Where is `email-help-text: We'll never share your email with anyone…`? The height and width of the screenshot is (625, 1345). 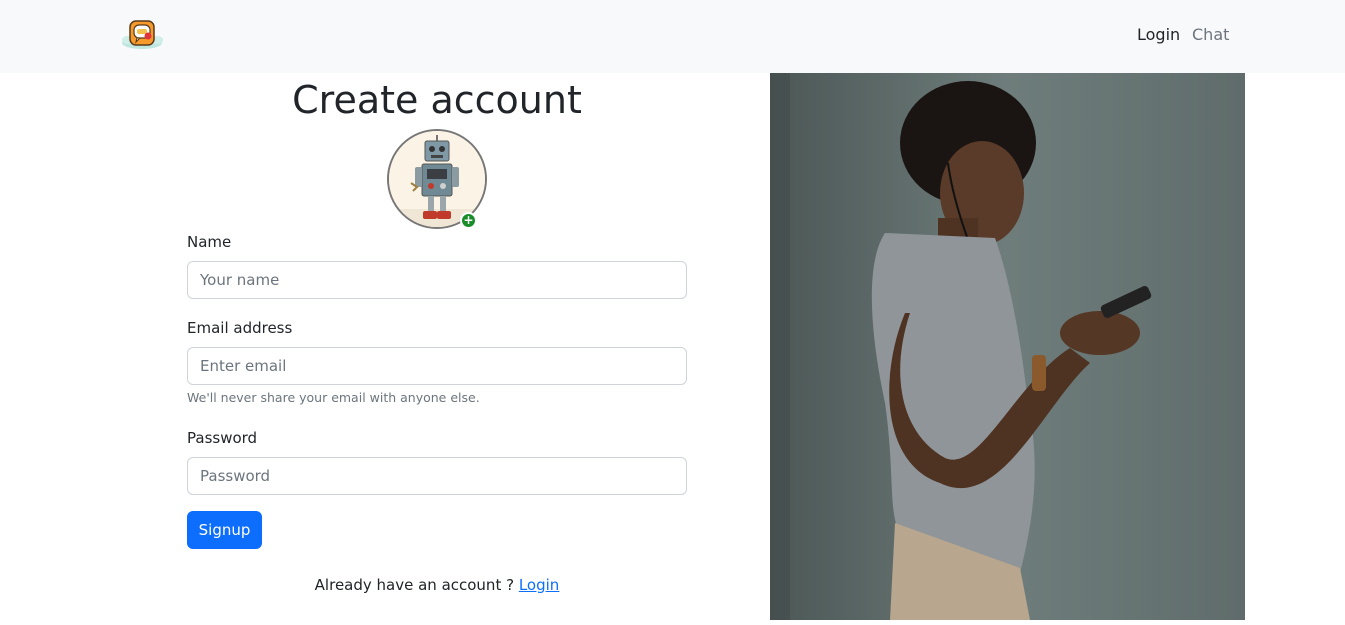 email-help-text: We'll never share your email with anyone… is located at coordinates (333, 397).